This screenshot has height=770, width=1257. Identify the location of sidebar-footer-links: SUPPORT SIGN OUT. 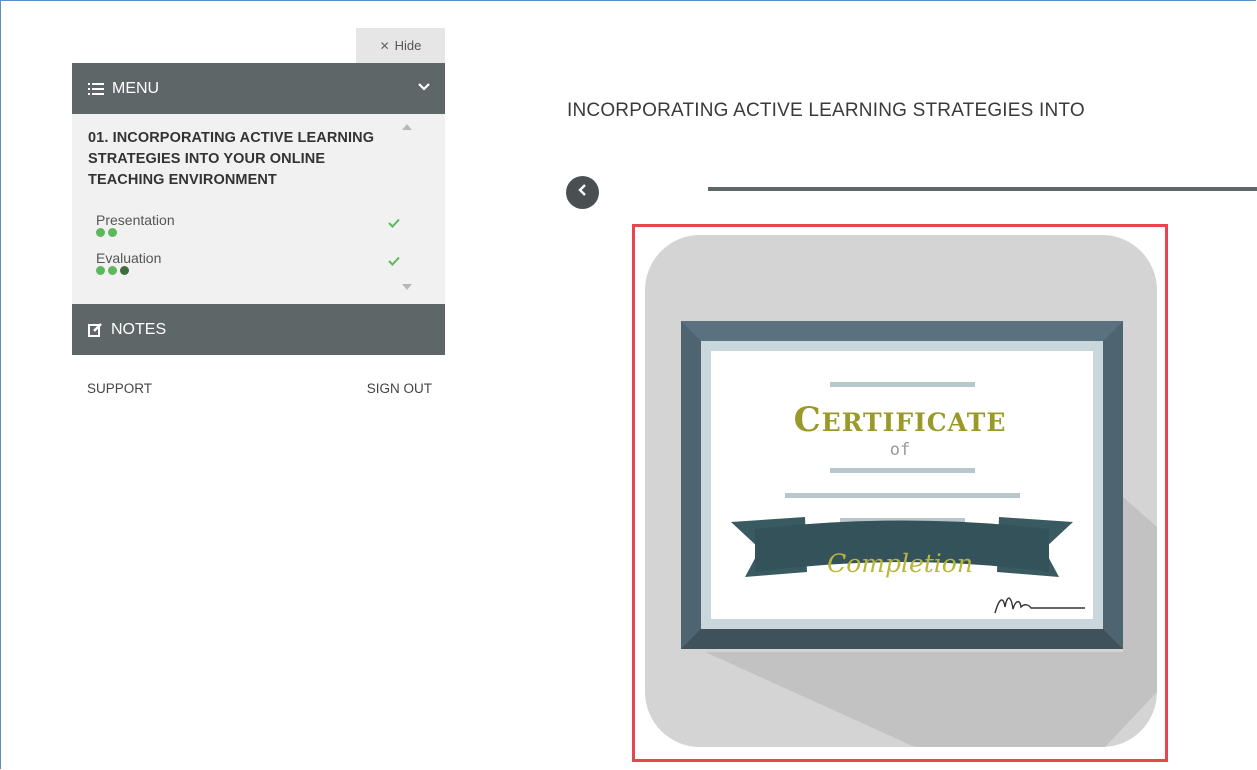
(259, 388).